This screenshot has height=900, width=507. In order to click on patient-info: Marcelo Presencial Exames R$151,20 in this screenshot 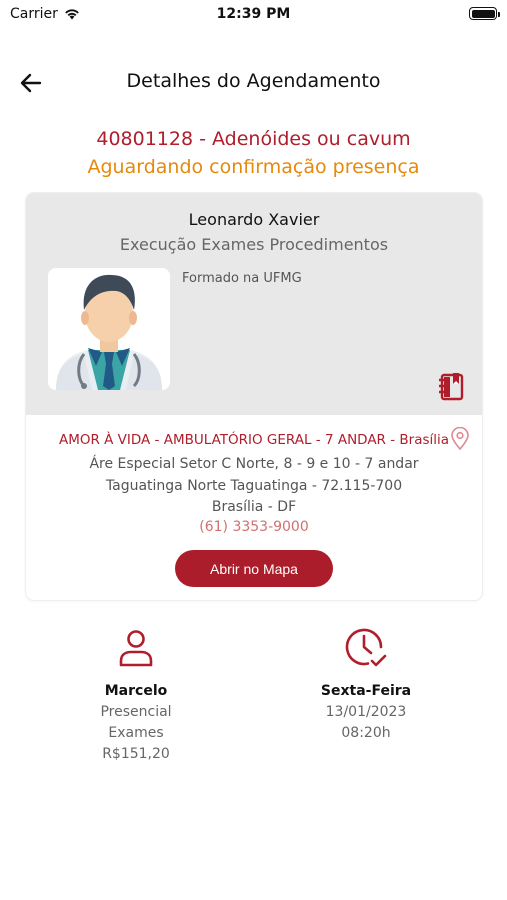, I will do `click(136, 695)`.